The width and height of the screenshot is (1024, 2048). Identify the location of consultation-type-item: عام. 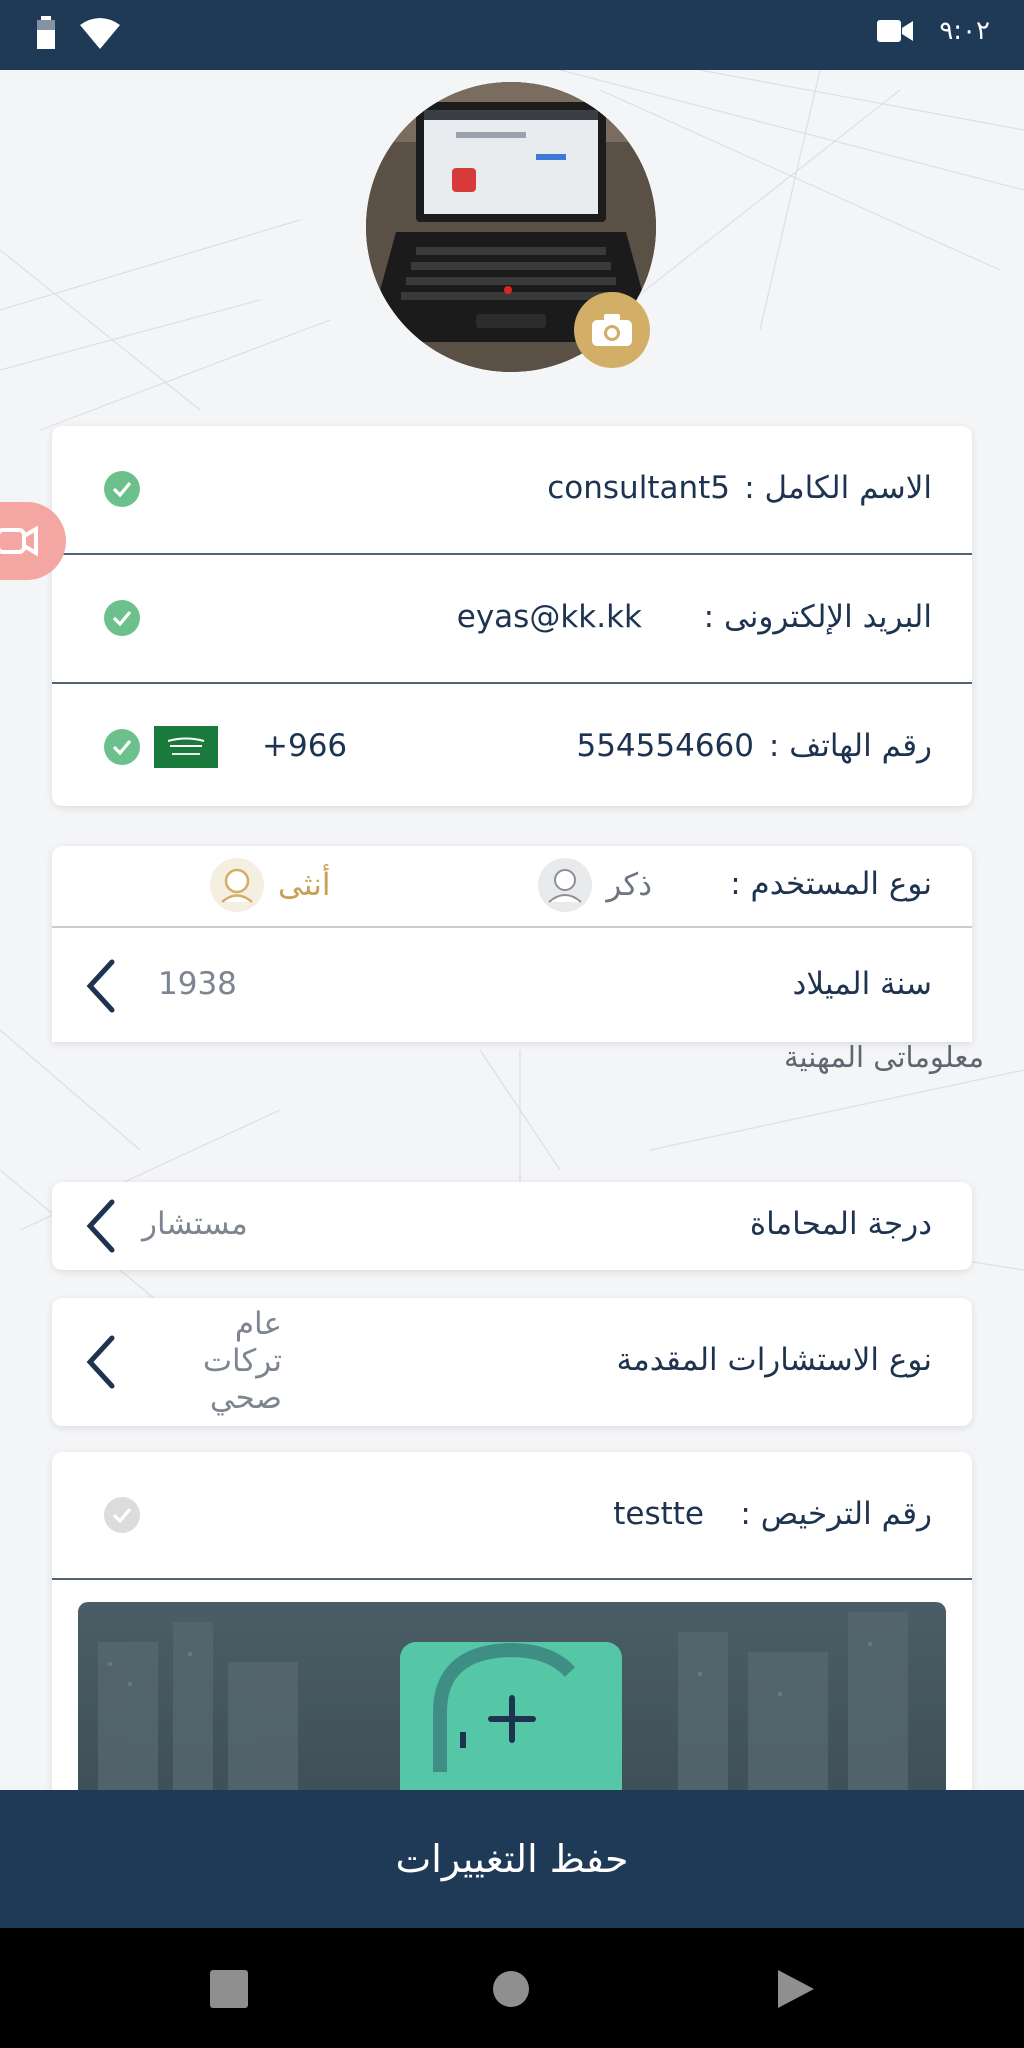
(258, 1324).